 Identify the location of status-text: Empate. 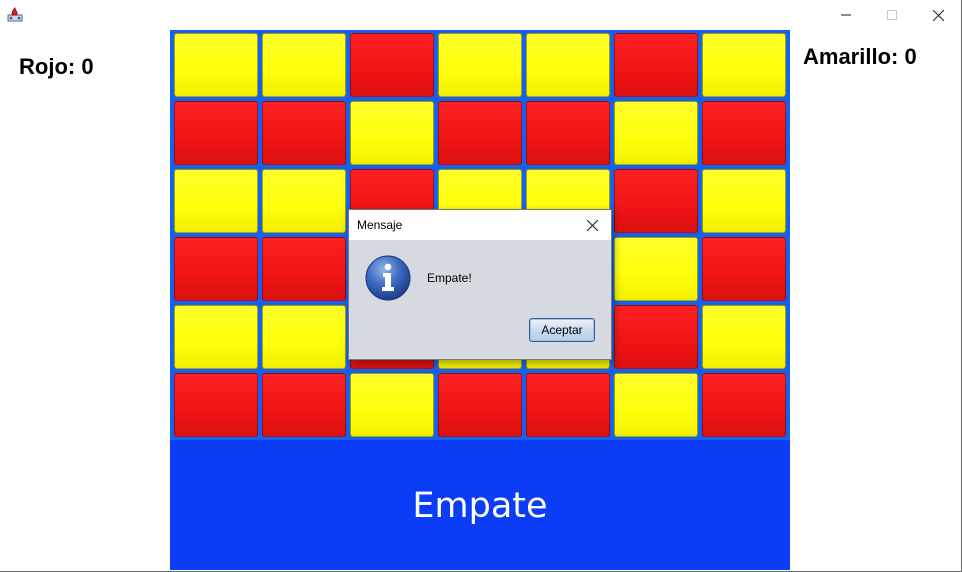
(480, 506).